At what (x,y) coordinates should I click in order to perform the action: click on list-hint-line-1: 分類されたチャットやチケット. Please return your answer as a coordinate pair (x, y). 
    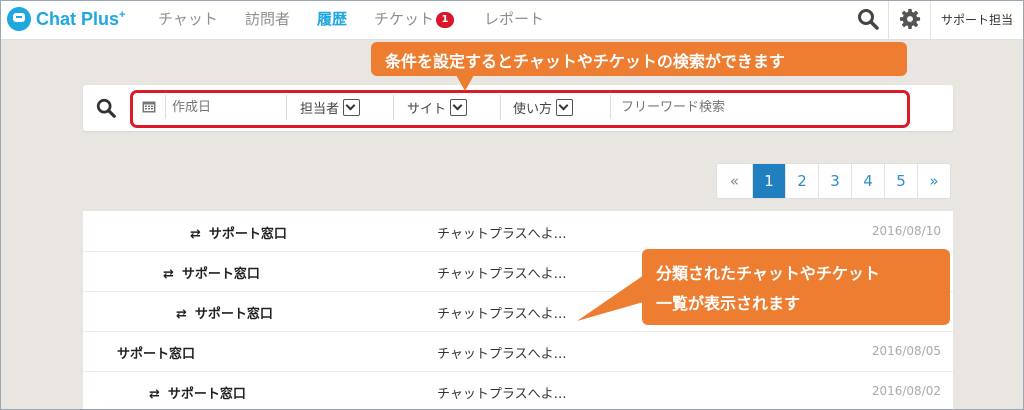
    Looking at the image, I should click on (768, 273).